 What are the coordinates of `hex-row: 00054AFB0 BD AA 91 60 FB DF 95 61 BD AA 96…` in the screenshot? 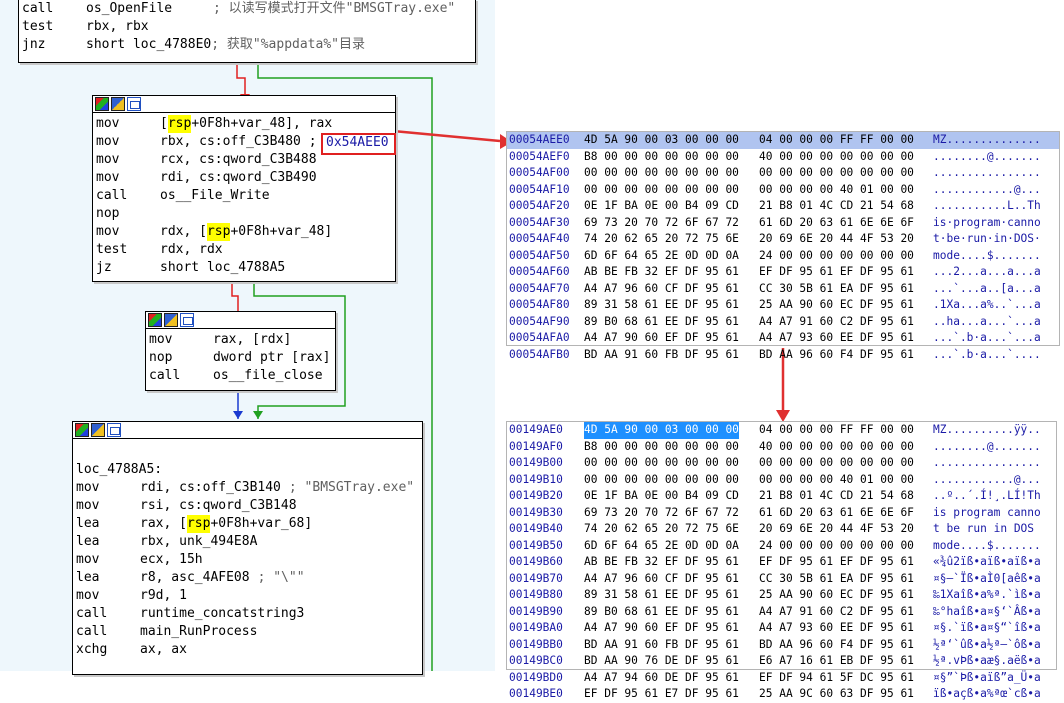 It's located at (783, 355).